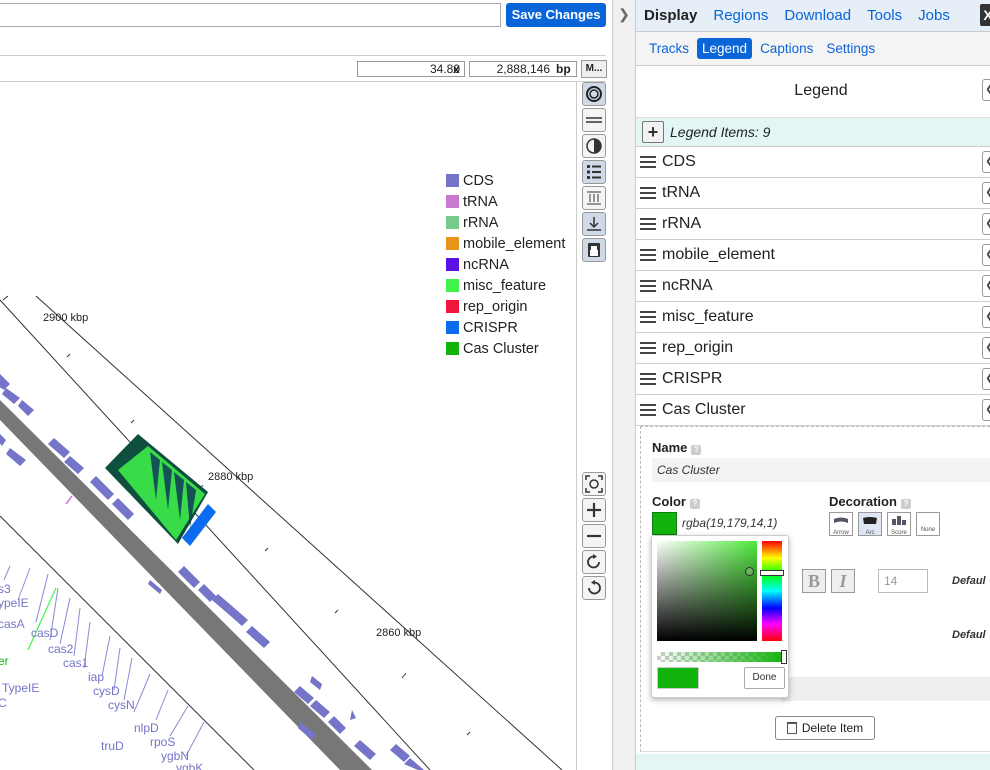 Image resolution: width=990 pixels, height=770 pixels. Describe the element at coordinates (594, 484) in the screenshot. I see `fit-icon` at that location.